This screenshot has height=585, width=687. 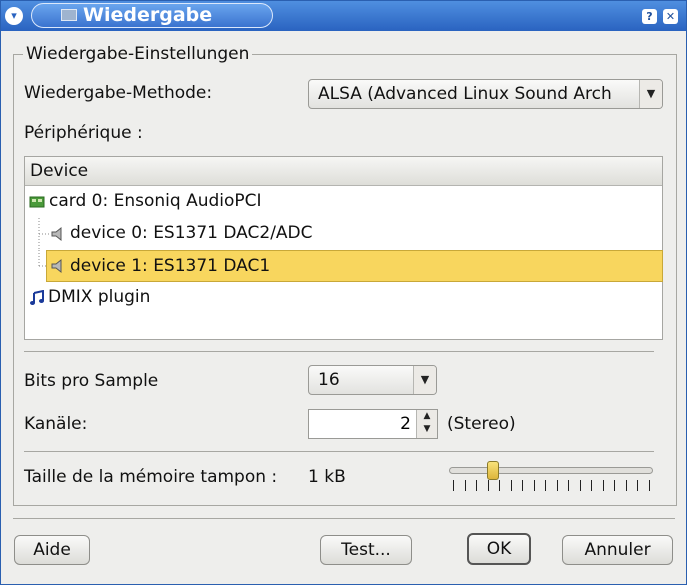 I want to click on help-icon: ?, so click(x=649, y=16).